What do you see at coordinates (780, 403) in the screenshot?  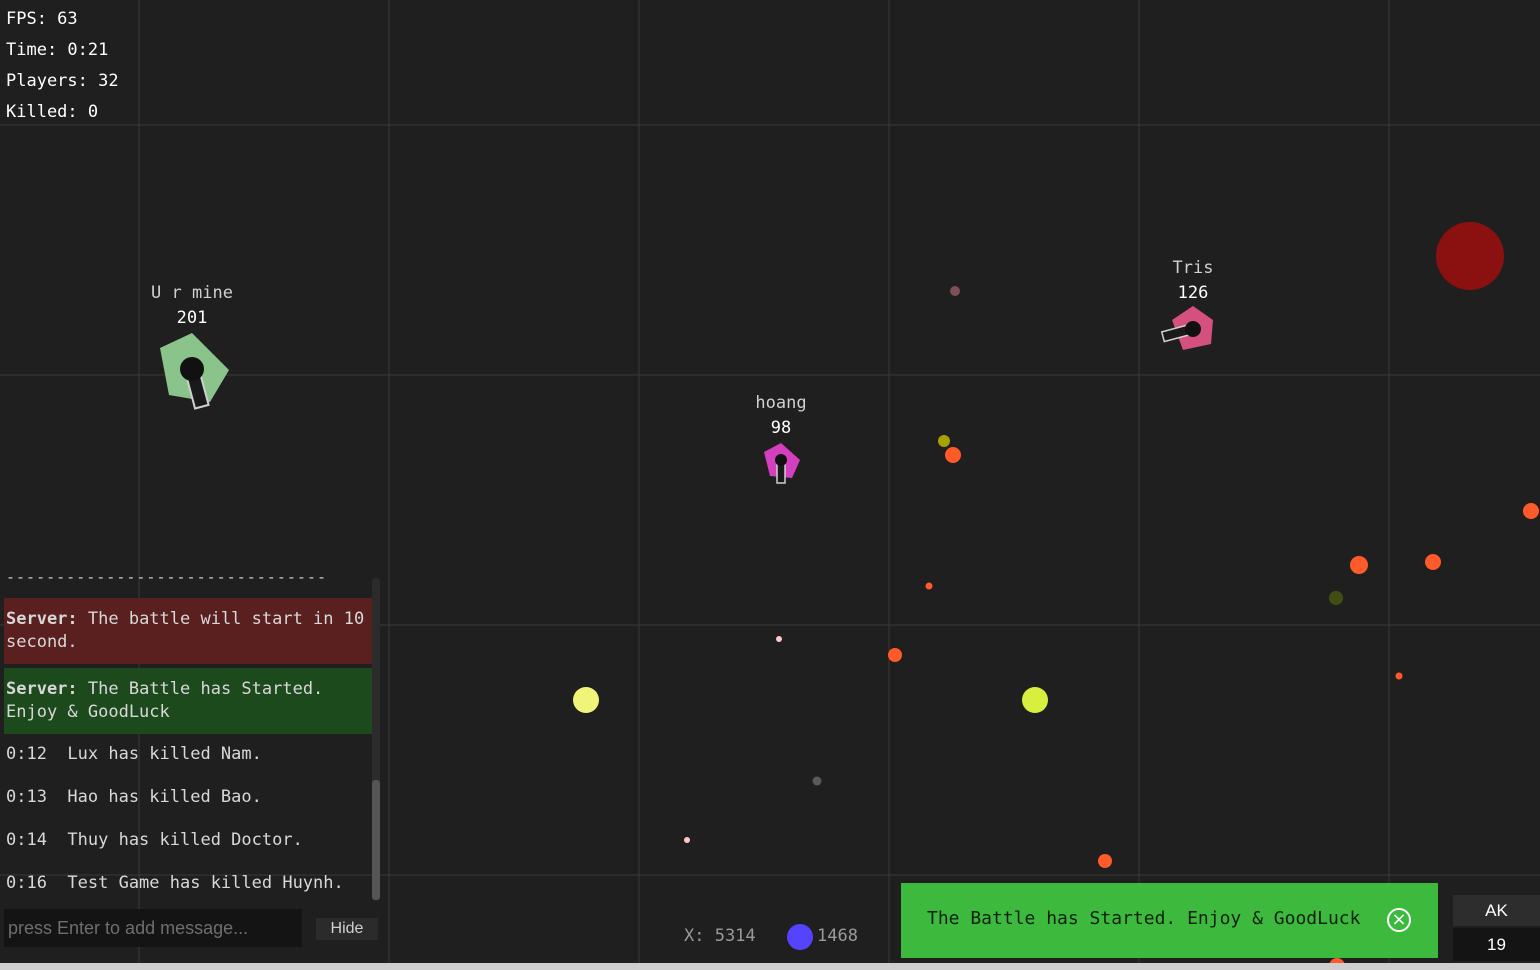 I see `player-name: hoang` at bounding box center [780, 403].